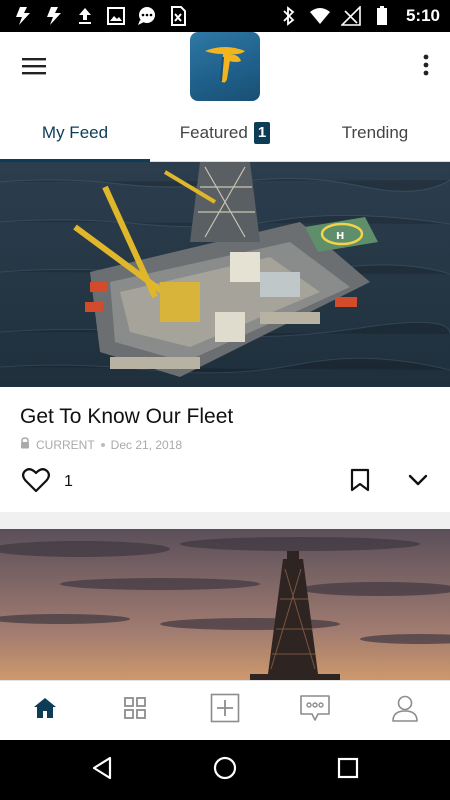  I want to click on like-count: 1, so click(68, 481).